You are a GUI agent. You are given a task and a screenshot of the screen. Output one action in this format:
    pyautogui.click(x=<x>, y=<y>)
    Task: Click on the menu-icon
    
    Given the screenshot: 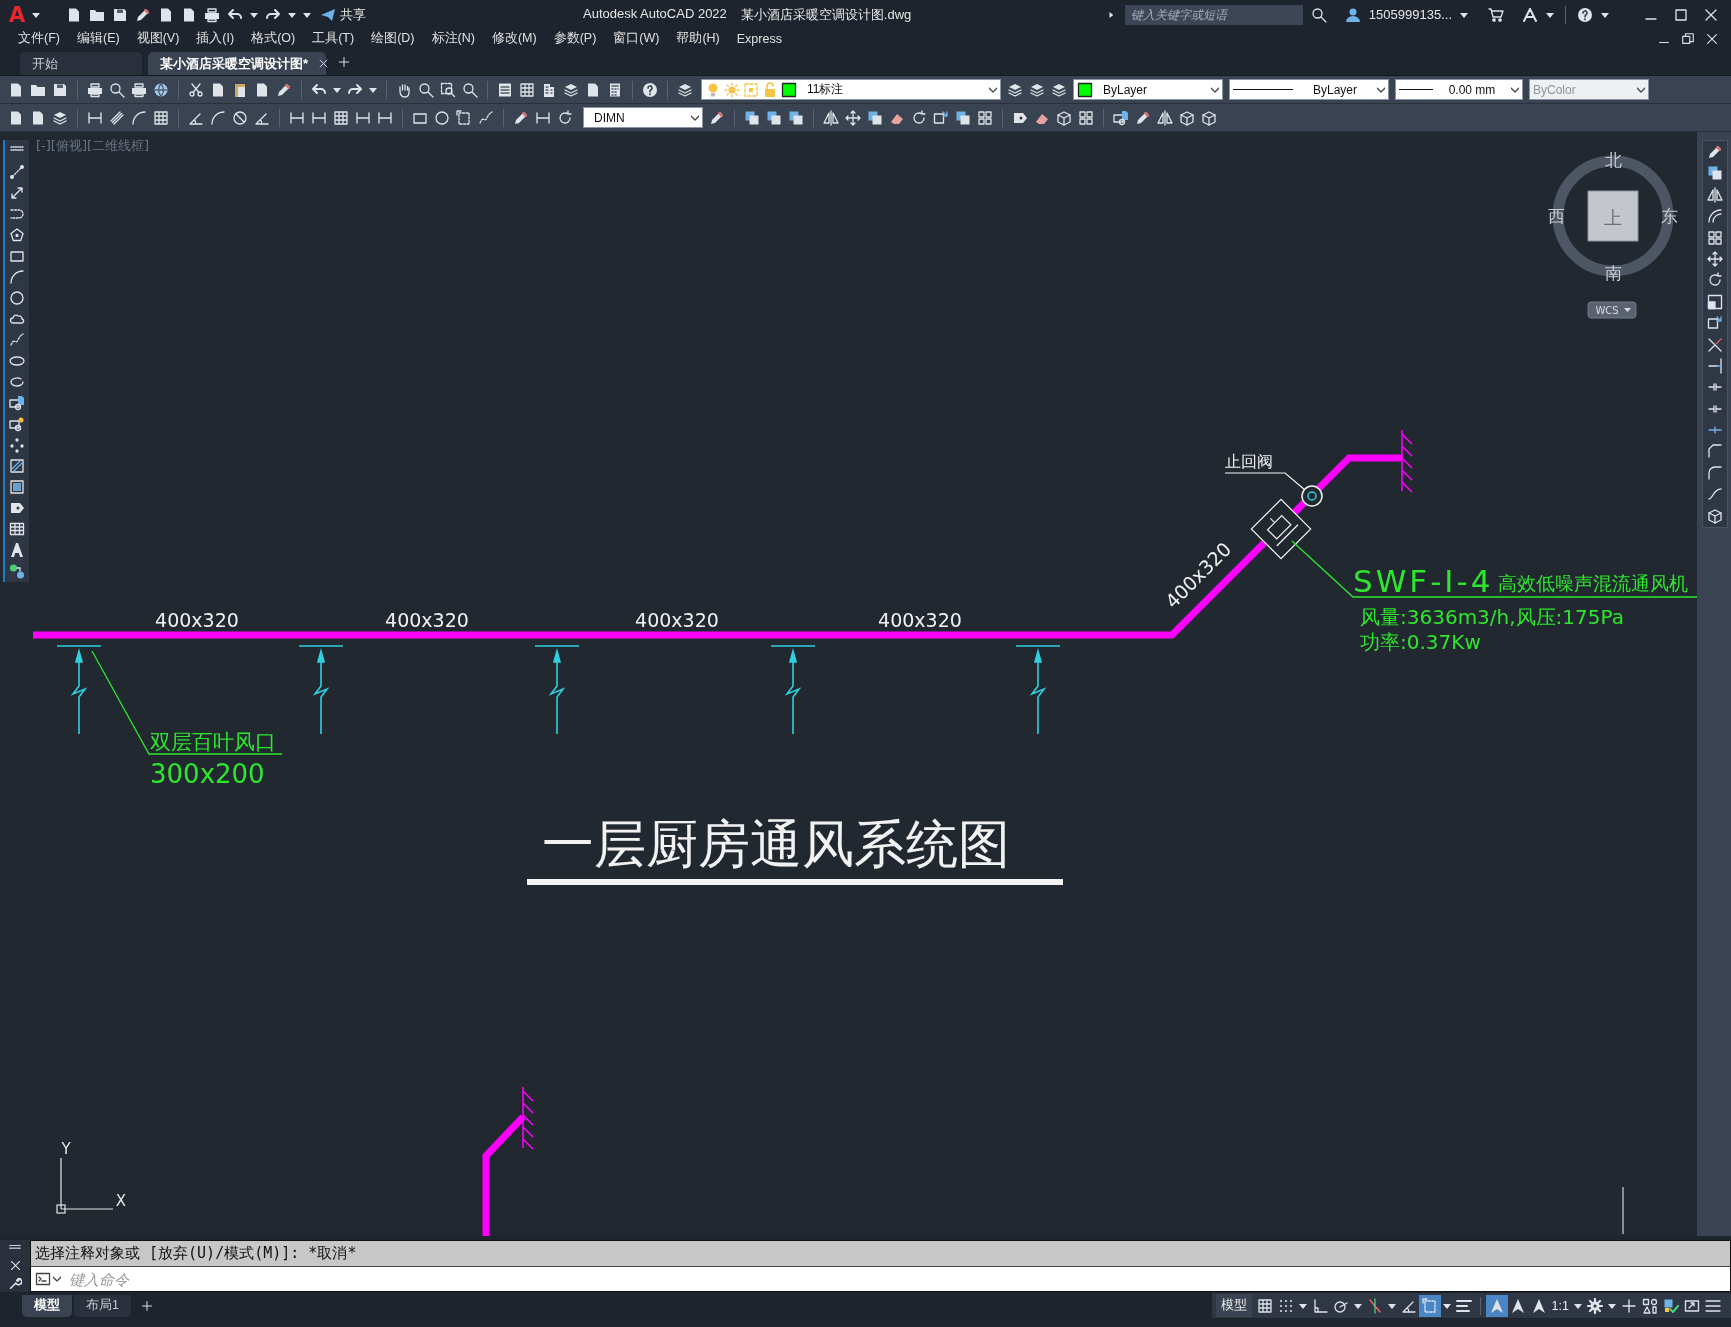 What is the action you would take?
    pyautogui.click(x=1713, y=1305)
    